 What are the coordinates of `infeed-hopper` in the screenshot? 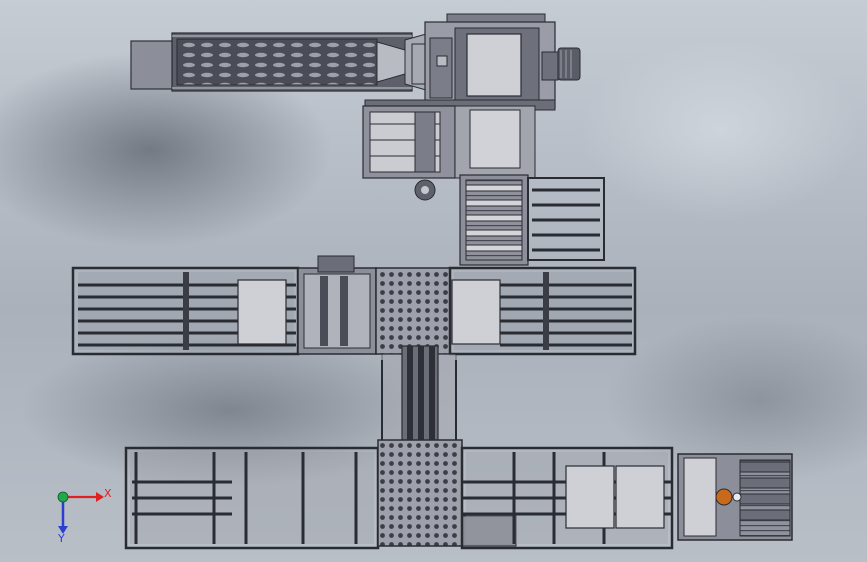 It's located at (285, 62).